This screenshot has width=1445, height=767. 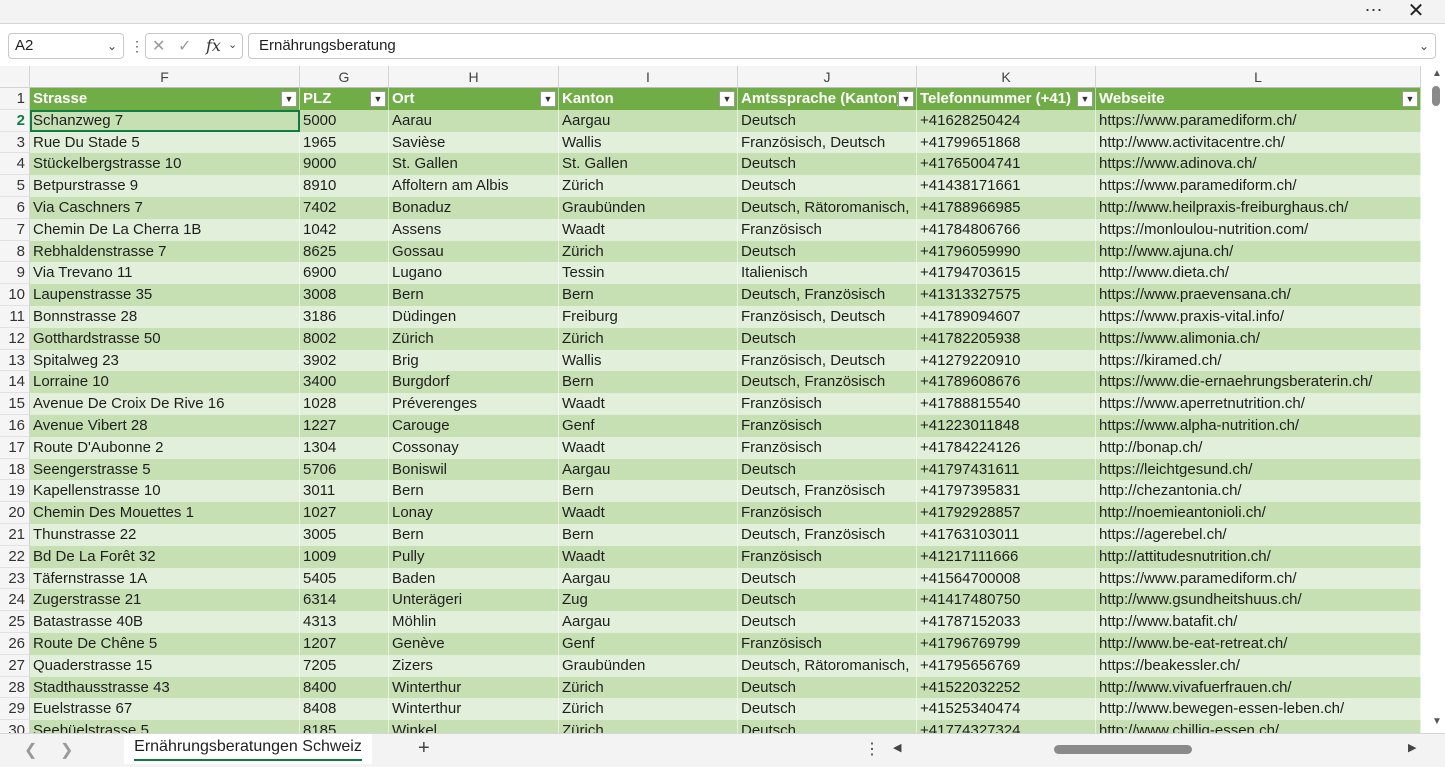 I want to click on table-cell: Laupenstrasse 35, so click(x=165, y=295).